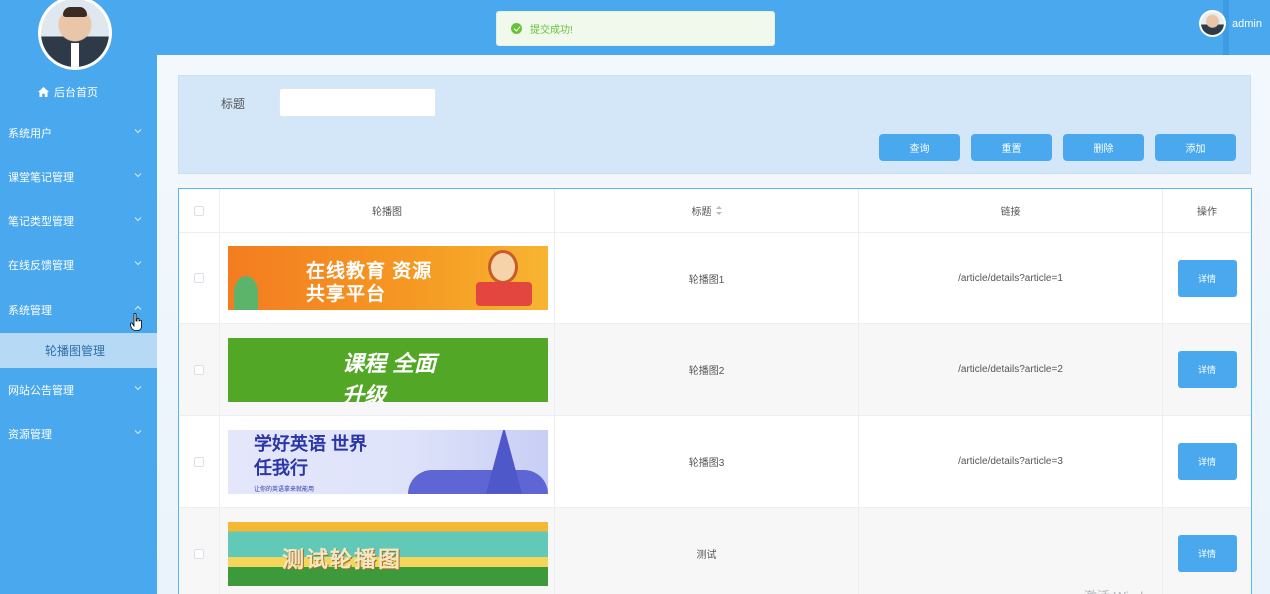 The width and height of the screenshot is (1270, 594). I want to click on banner-subtext: 让你的英语拿来就能用, so click(284, 489).